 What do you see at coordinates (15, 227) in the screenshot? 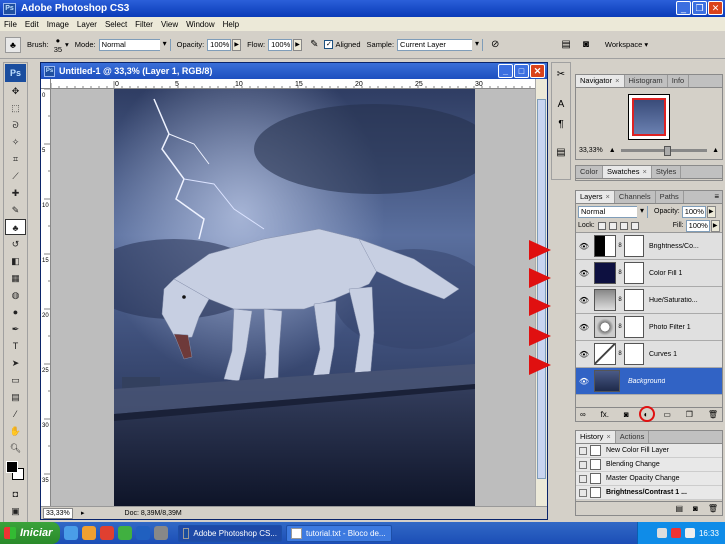
I see `clone-stamp-tool-button: ♣` at bounding box center [15, 227].